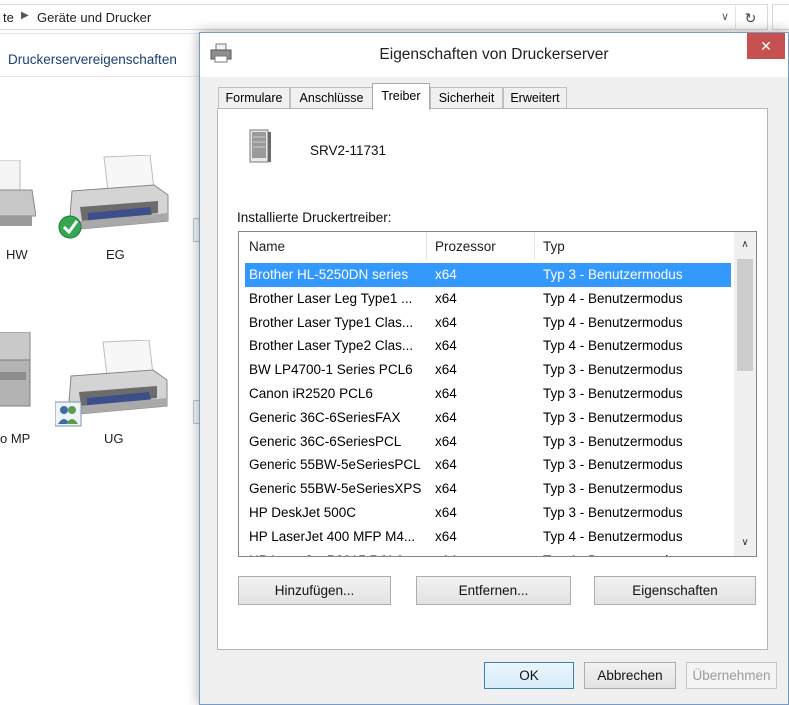  What do you see at coordinates (254, 98) in the screenshot?
I see `tab-formulare: Formulare` at bounding box center [254, 98].